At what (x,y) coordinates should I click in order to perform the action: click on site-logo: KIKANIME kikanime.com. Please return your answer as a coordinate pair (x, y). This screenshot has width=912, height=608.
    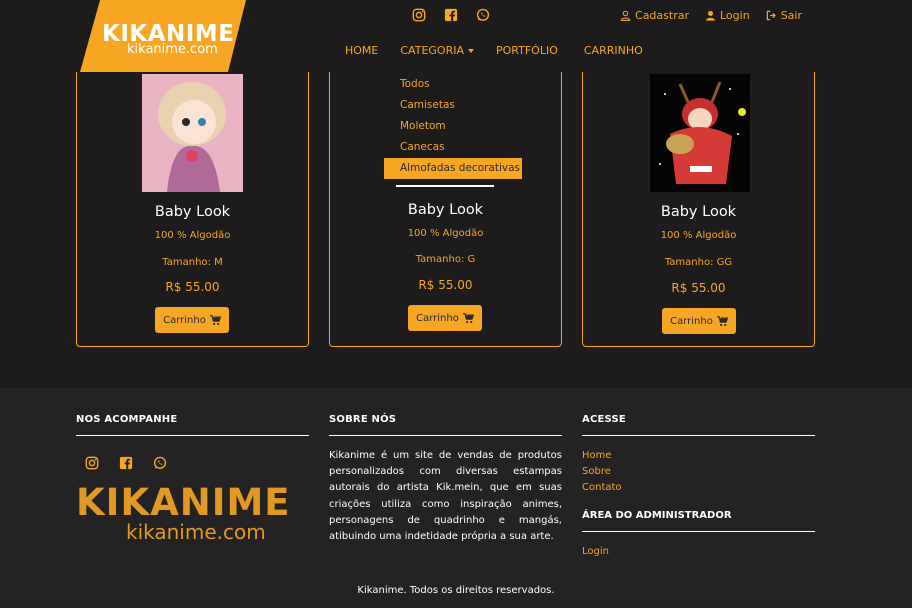
    Looking at the image, I should click on (163, 36).